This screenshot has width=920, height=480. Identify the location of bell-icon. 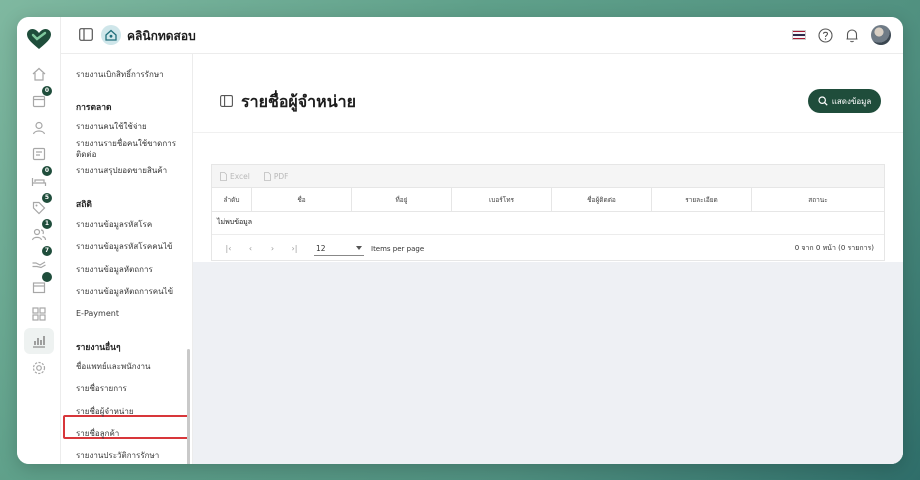
(852, 35).